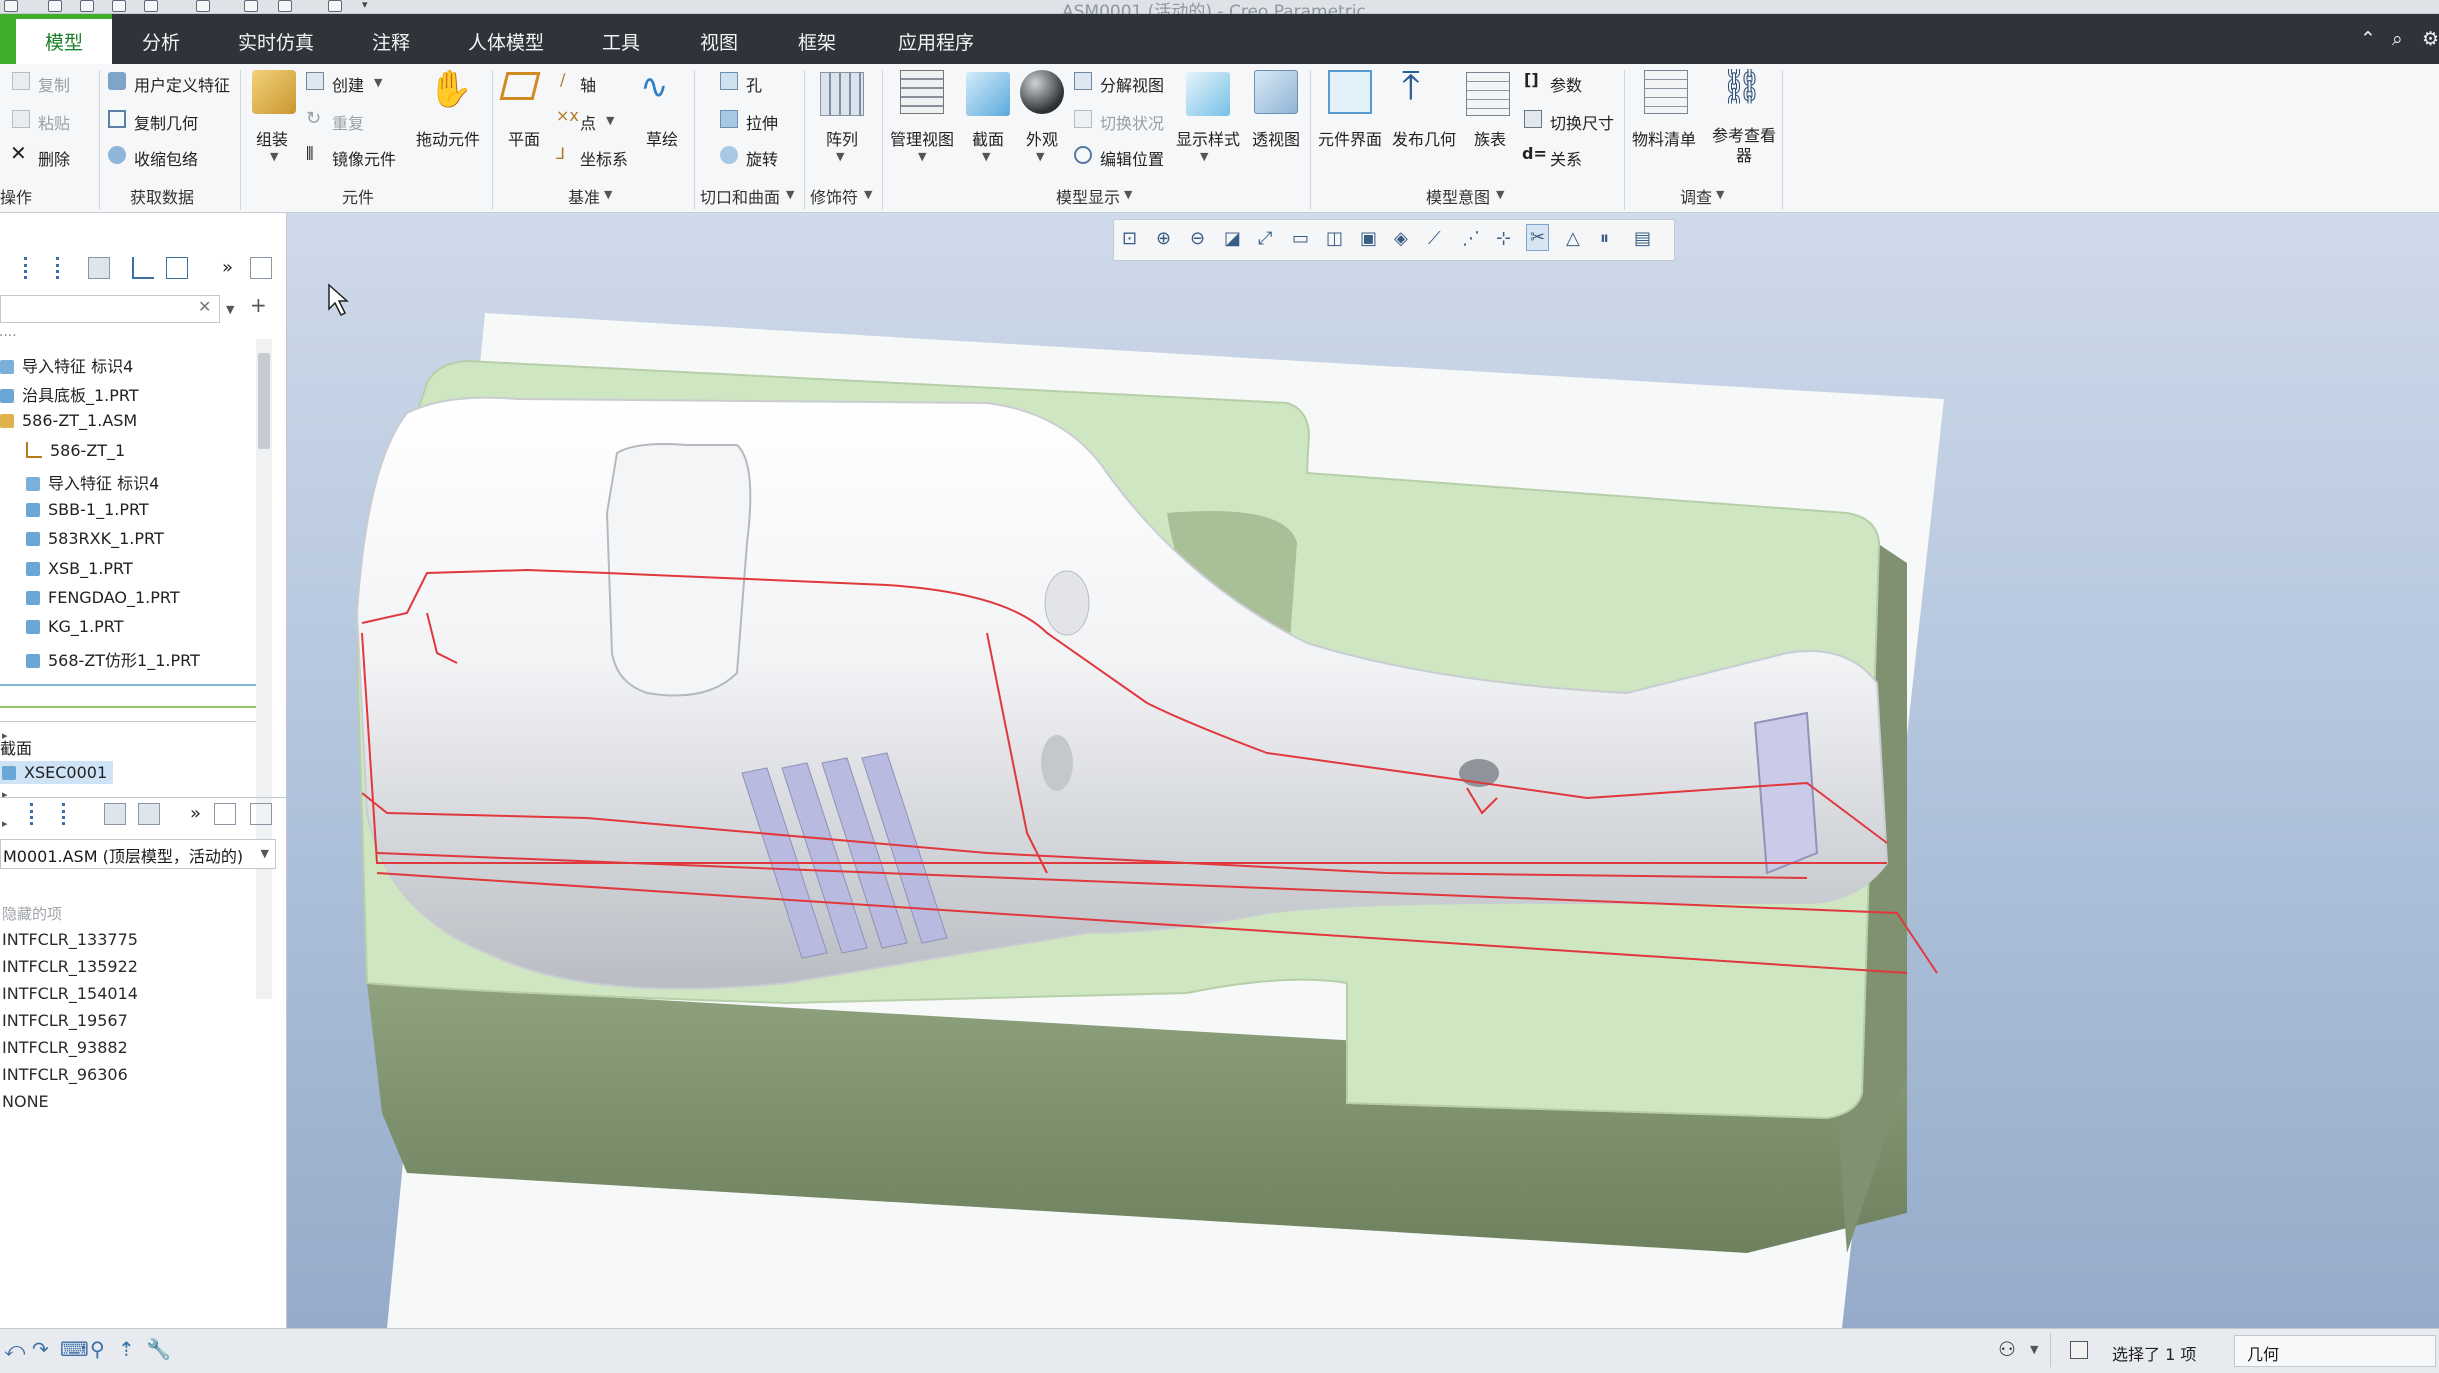 The height and width of the screenshot is (1373, 2439). Describe the element at coordinates (203, 6) in the screenshot. I see `redo-icon` at that location.